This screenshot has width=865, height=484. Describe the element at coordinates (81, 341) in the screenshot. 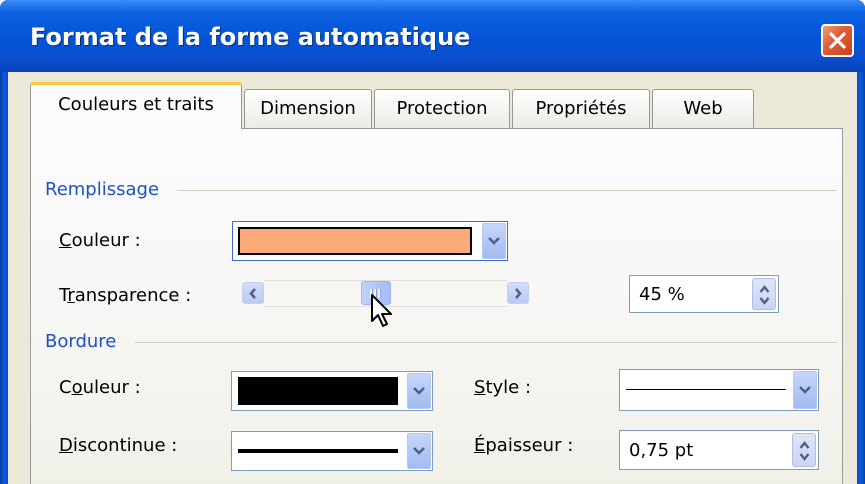

I see `section-heading-border: Bordure` at that location.